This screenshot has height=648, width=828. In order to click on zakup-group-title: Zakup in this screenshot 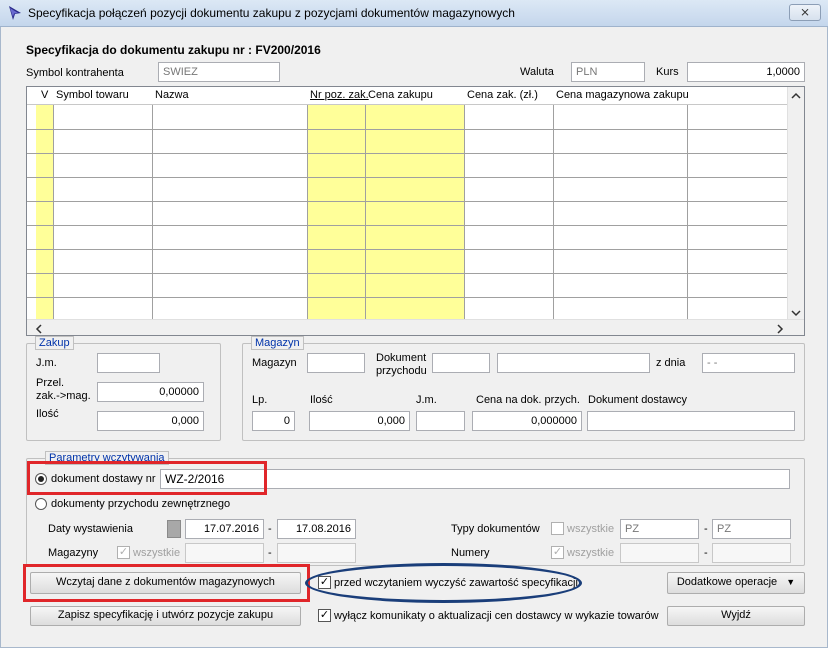, I will do `click(54, 343)`.